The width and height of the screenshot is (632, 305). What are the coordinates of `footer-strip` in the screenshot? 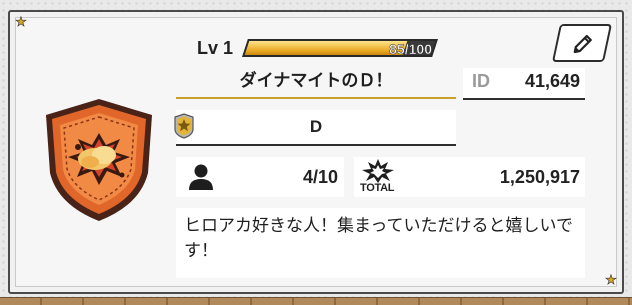 It's located at (316, 301).